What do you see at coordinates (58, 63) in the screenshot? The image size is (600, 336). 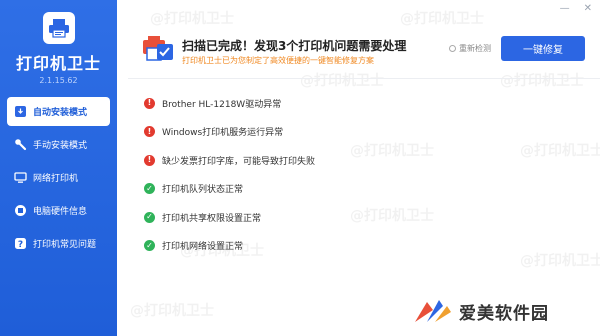 I see `app-title: 打印机卫士` at bounding box center [58, 63].